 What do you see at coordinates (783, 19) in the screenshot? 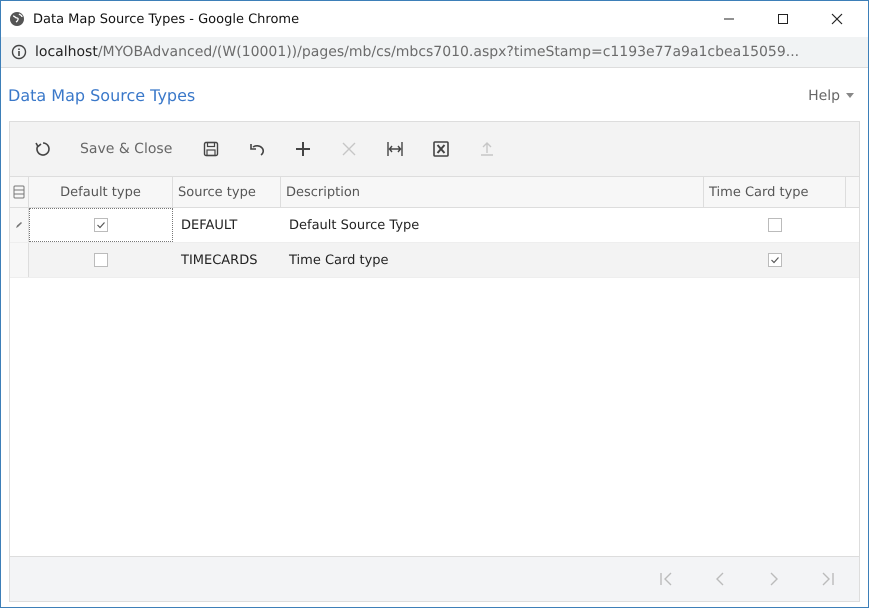
I see `maximize-icon` at bounding box center [783, 19].